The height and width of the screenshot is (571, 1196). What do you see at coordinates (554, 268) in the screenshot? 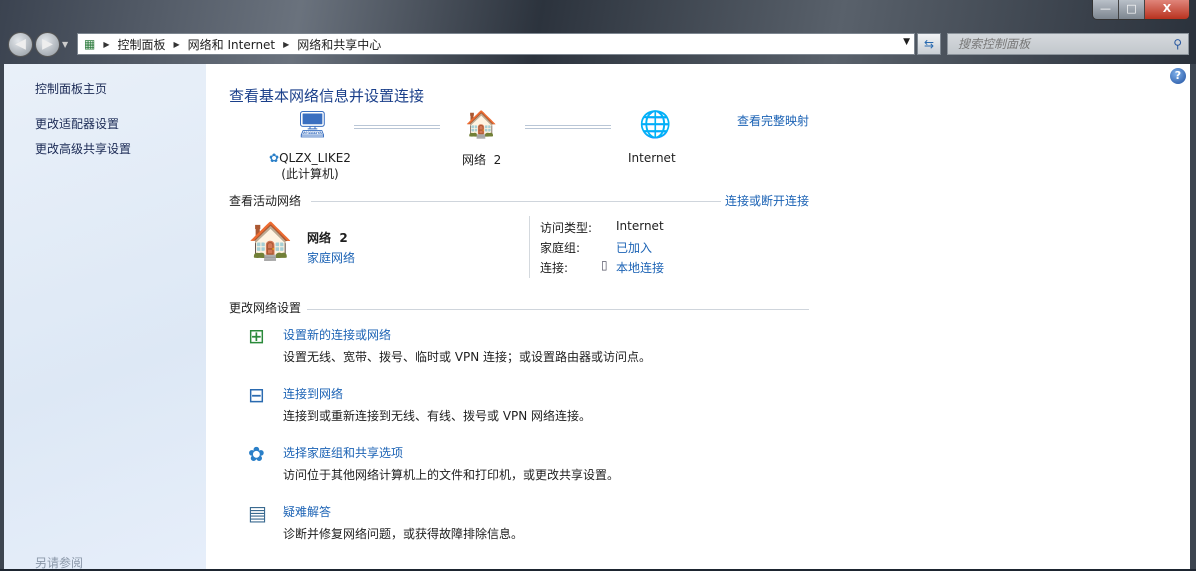
I see `connection-label: 连接:` at bounding box center [554, 268].